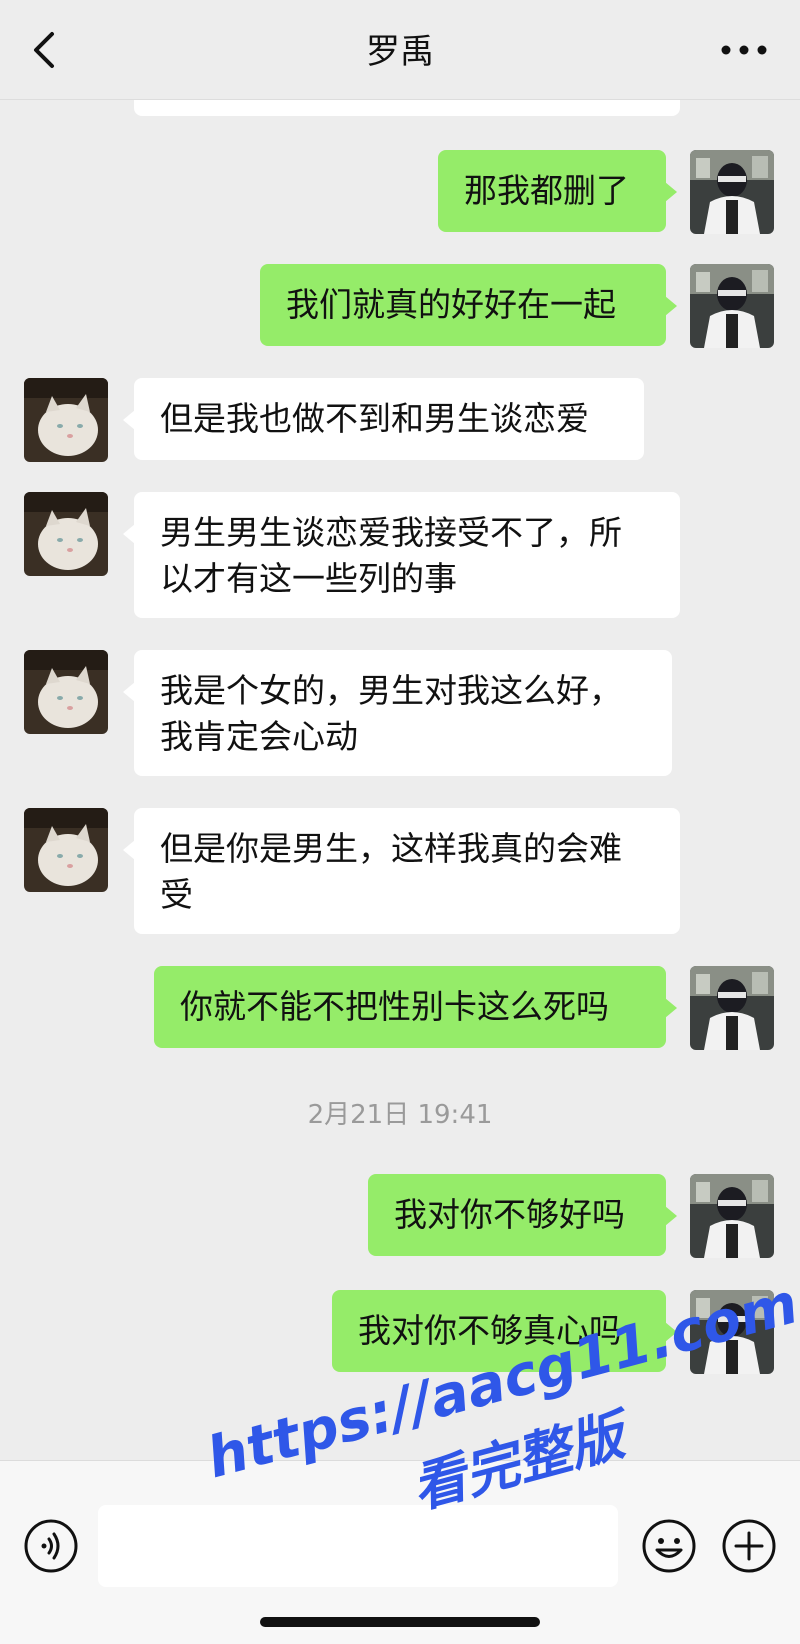 The width and height of the screenshot is (800, 1644). Describe the element at coordinates (401, 871) in the screenshot. I see `message-bubble-incoming: 但是你是男生，这样我真的会难 受` at that location.